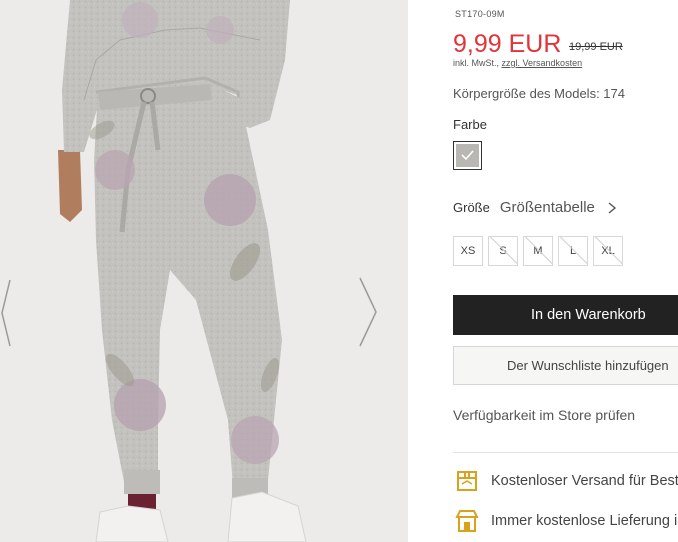 The height and width of the screenshot is (542, 678). I want to click on add-to-wishlist-button: Der Wunschliste hinzufügen, so click(565, 365).